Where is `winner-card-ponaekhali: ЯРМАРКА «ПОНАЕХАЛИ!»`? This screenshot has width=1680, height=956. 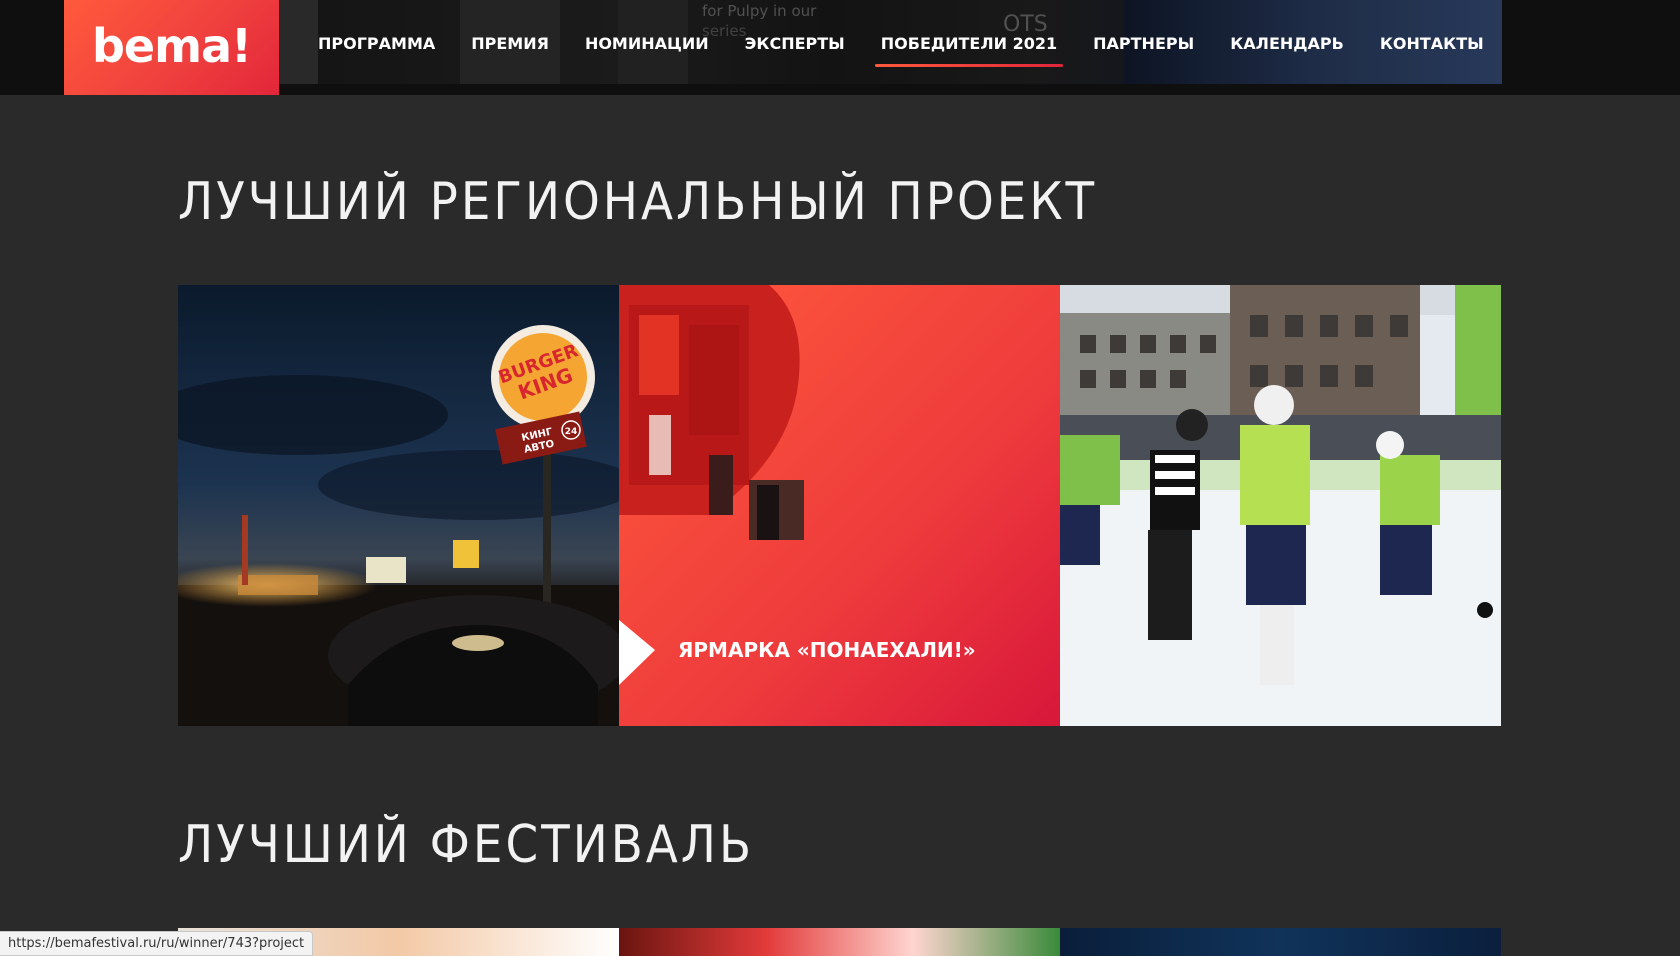
winner-card-ponaekhali: ЯРМАРКА «ПОНАЕХАЛИ!» is located at coordinates (839, 505).